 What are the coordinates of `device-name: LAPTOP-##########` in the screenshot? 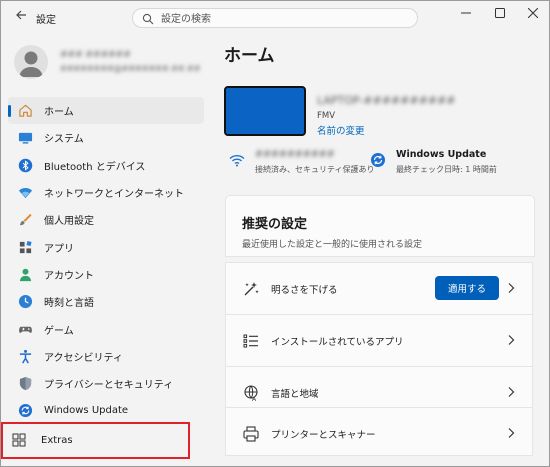 It's located at (386, 100).